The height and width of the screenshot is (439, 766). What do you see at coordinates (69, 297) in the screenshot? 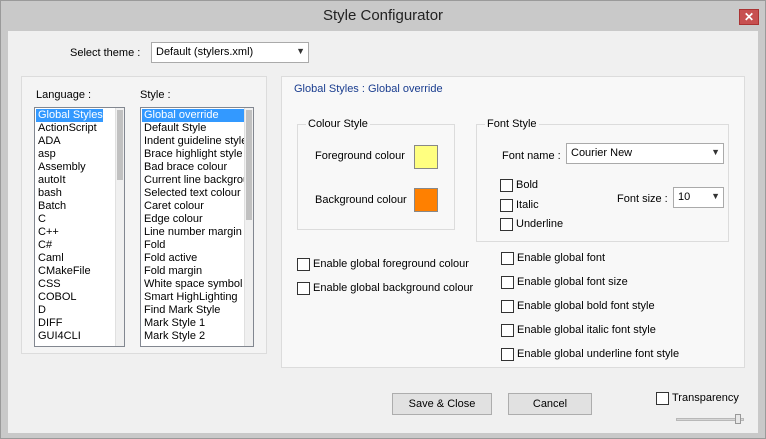
I see `language-list-item: COBOL` at bounding box center [69, 297].